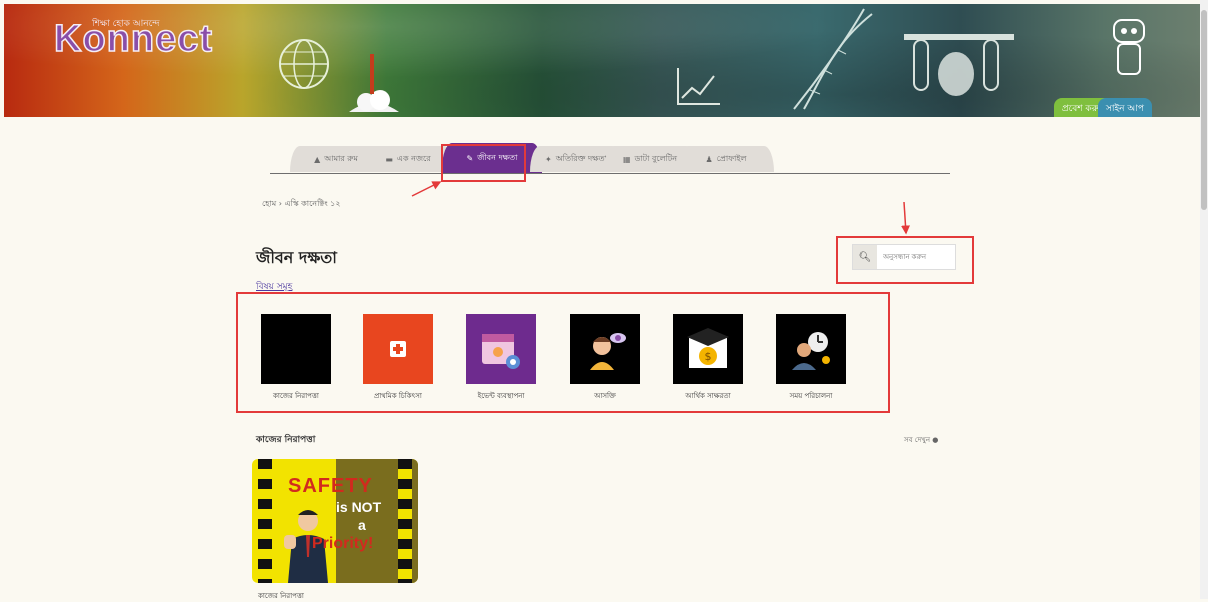  What do you see at coordinates (918, 257) in the screenshot?
I see `search-input` at bounding box center [918, 257].